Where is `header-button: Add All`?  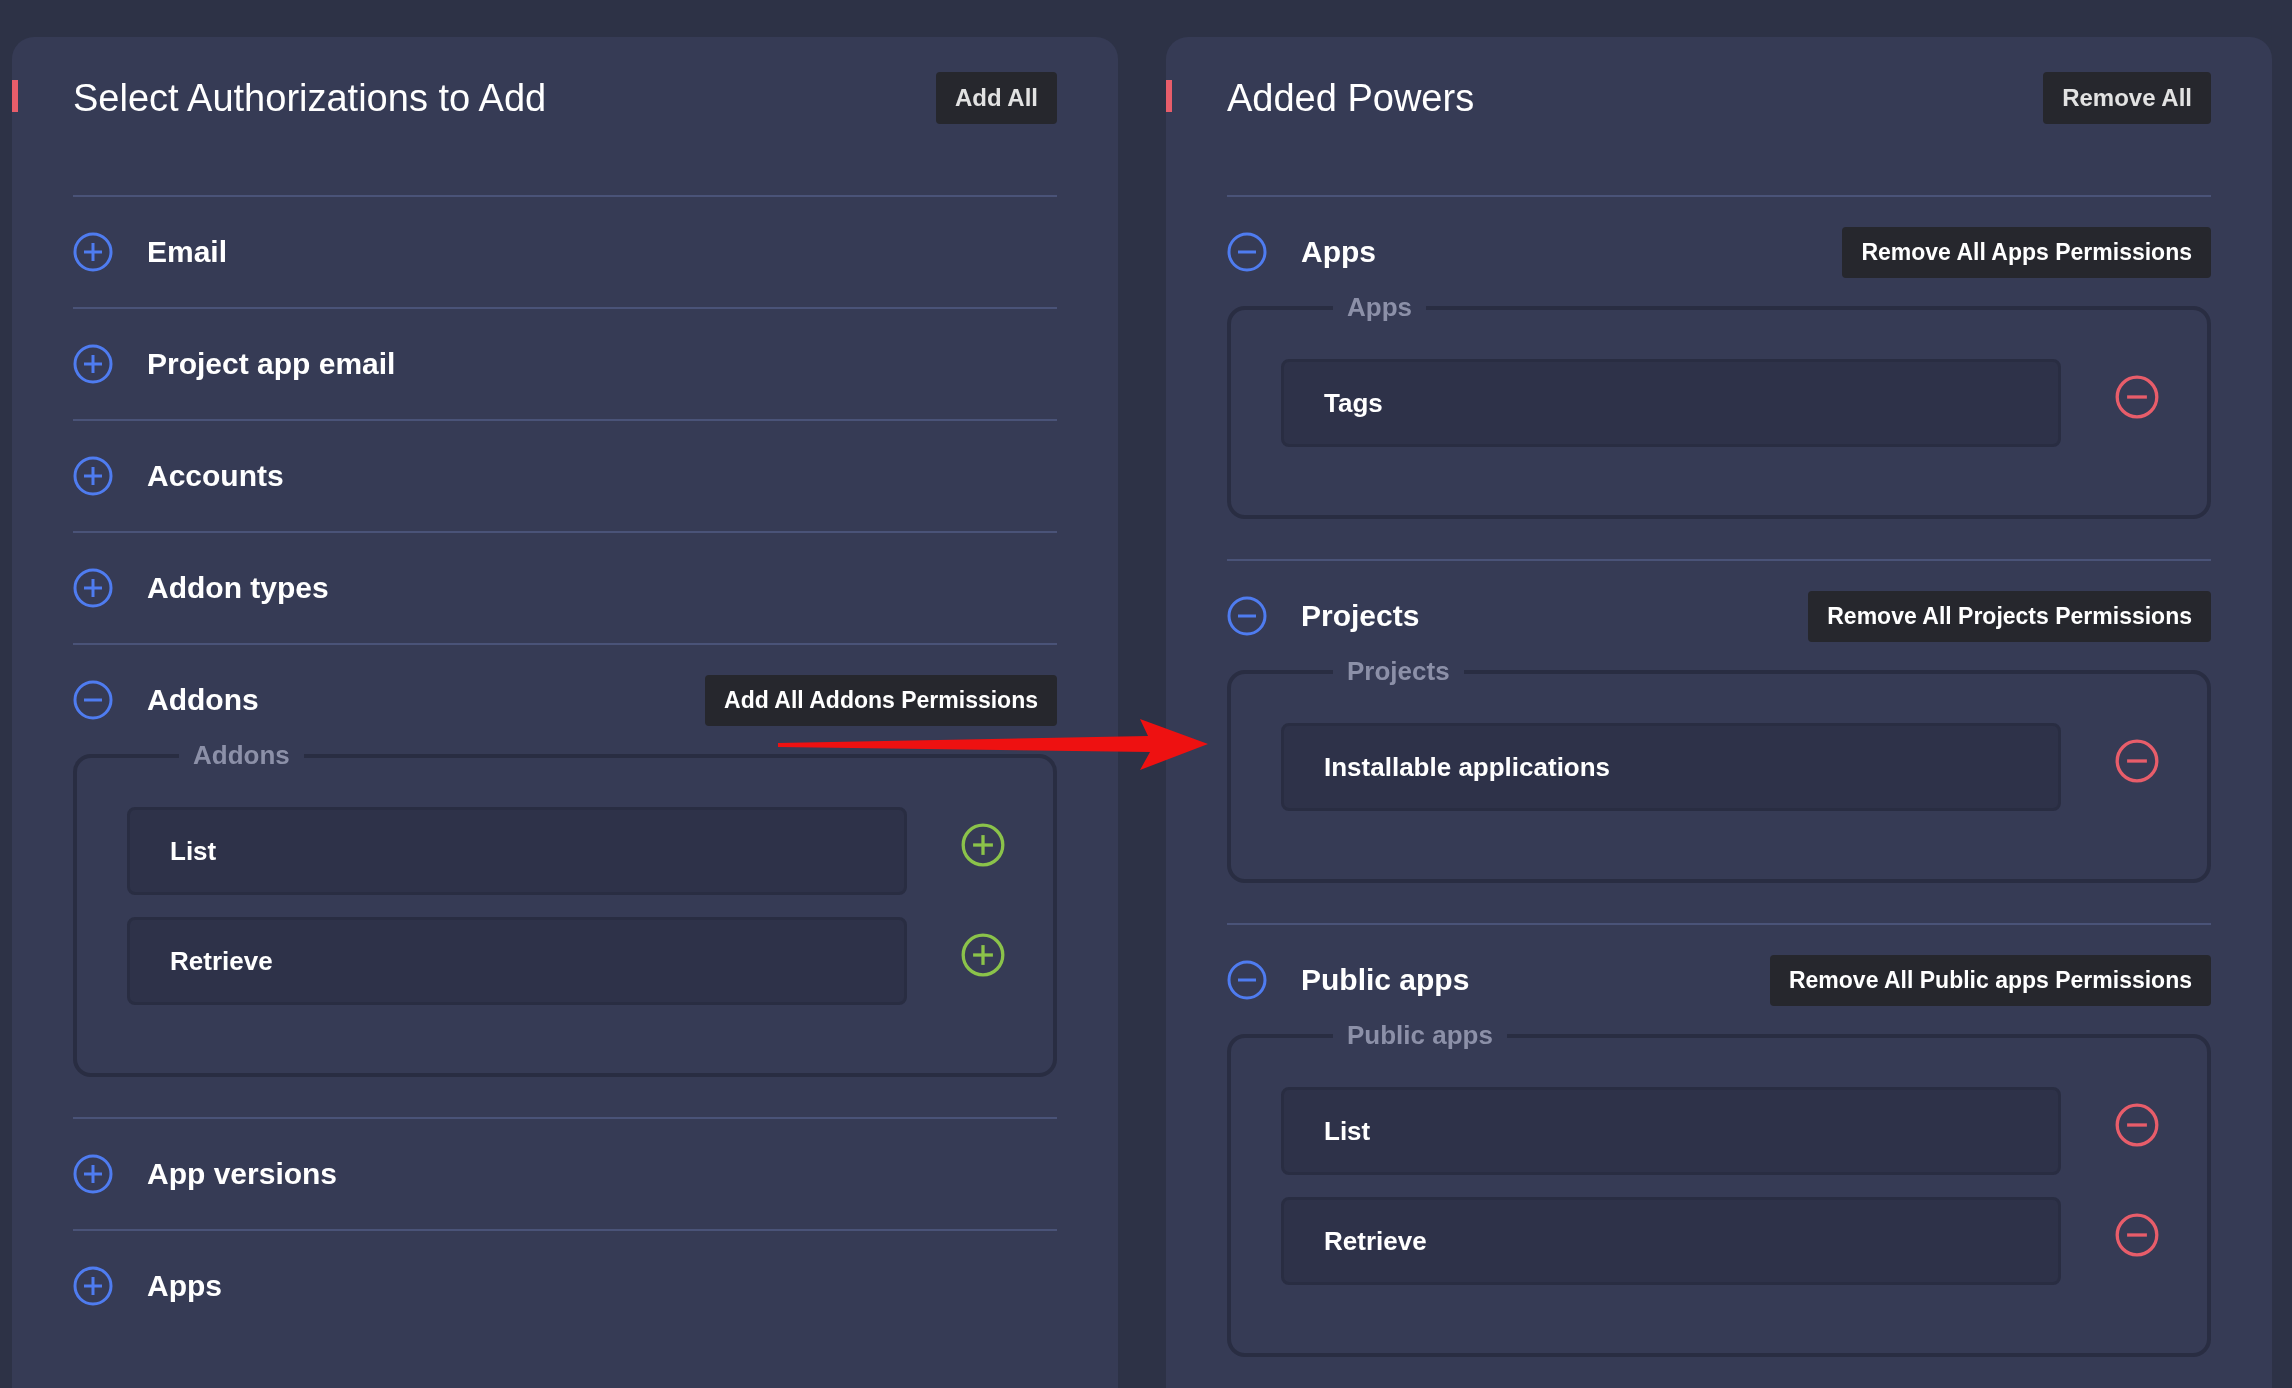
header-button: Add All is located at coordinates (996, 98).